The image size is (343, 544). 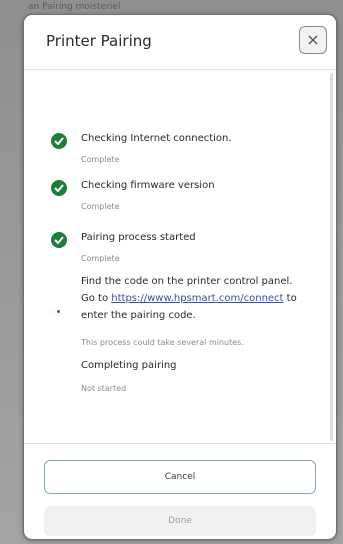 What do you see at coordinates (156, 138) in the screenshot?
I see `step-title: Checking Internet connection.` at bounding box center [156, 138].